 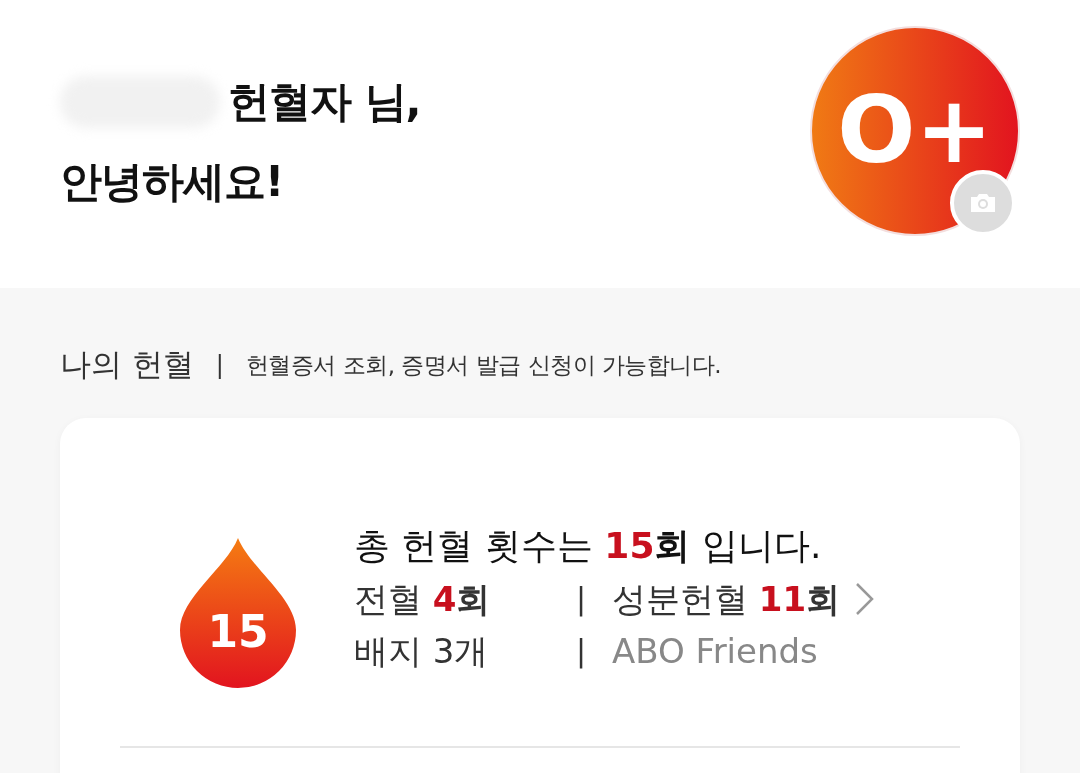 What do you see at coordinates (726, 599) in the screenshot?
I see `apheresis-count: 성분헌혈 11회` at bounding box center [726, 599].